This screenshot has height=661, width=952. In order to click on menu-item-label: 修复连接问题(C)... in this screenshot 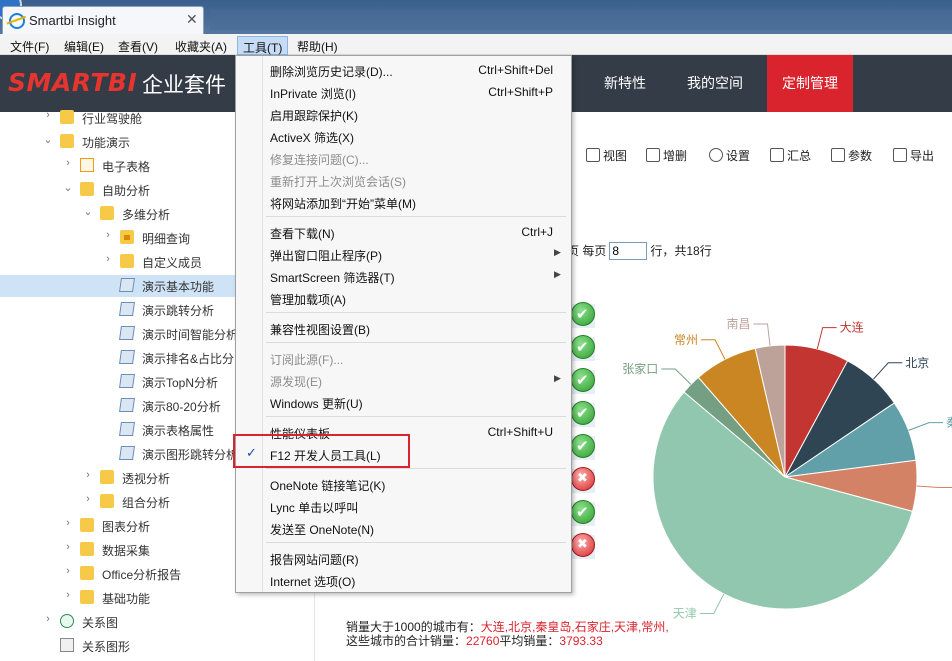, I will do `click(319, 160)`.